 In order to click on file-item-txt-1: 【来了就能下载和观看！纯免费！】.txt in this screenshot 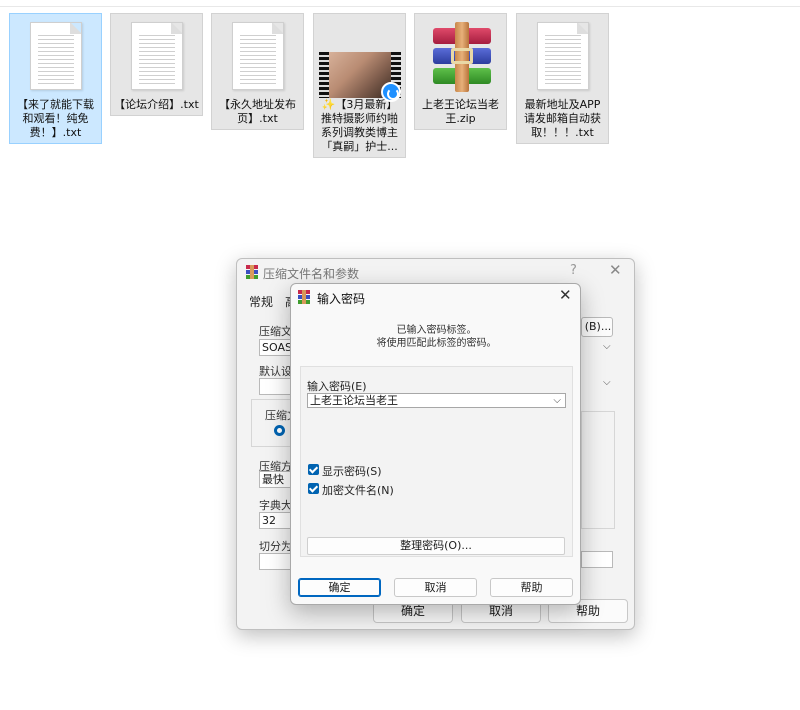, I will do `click(55, 78)`.